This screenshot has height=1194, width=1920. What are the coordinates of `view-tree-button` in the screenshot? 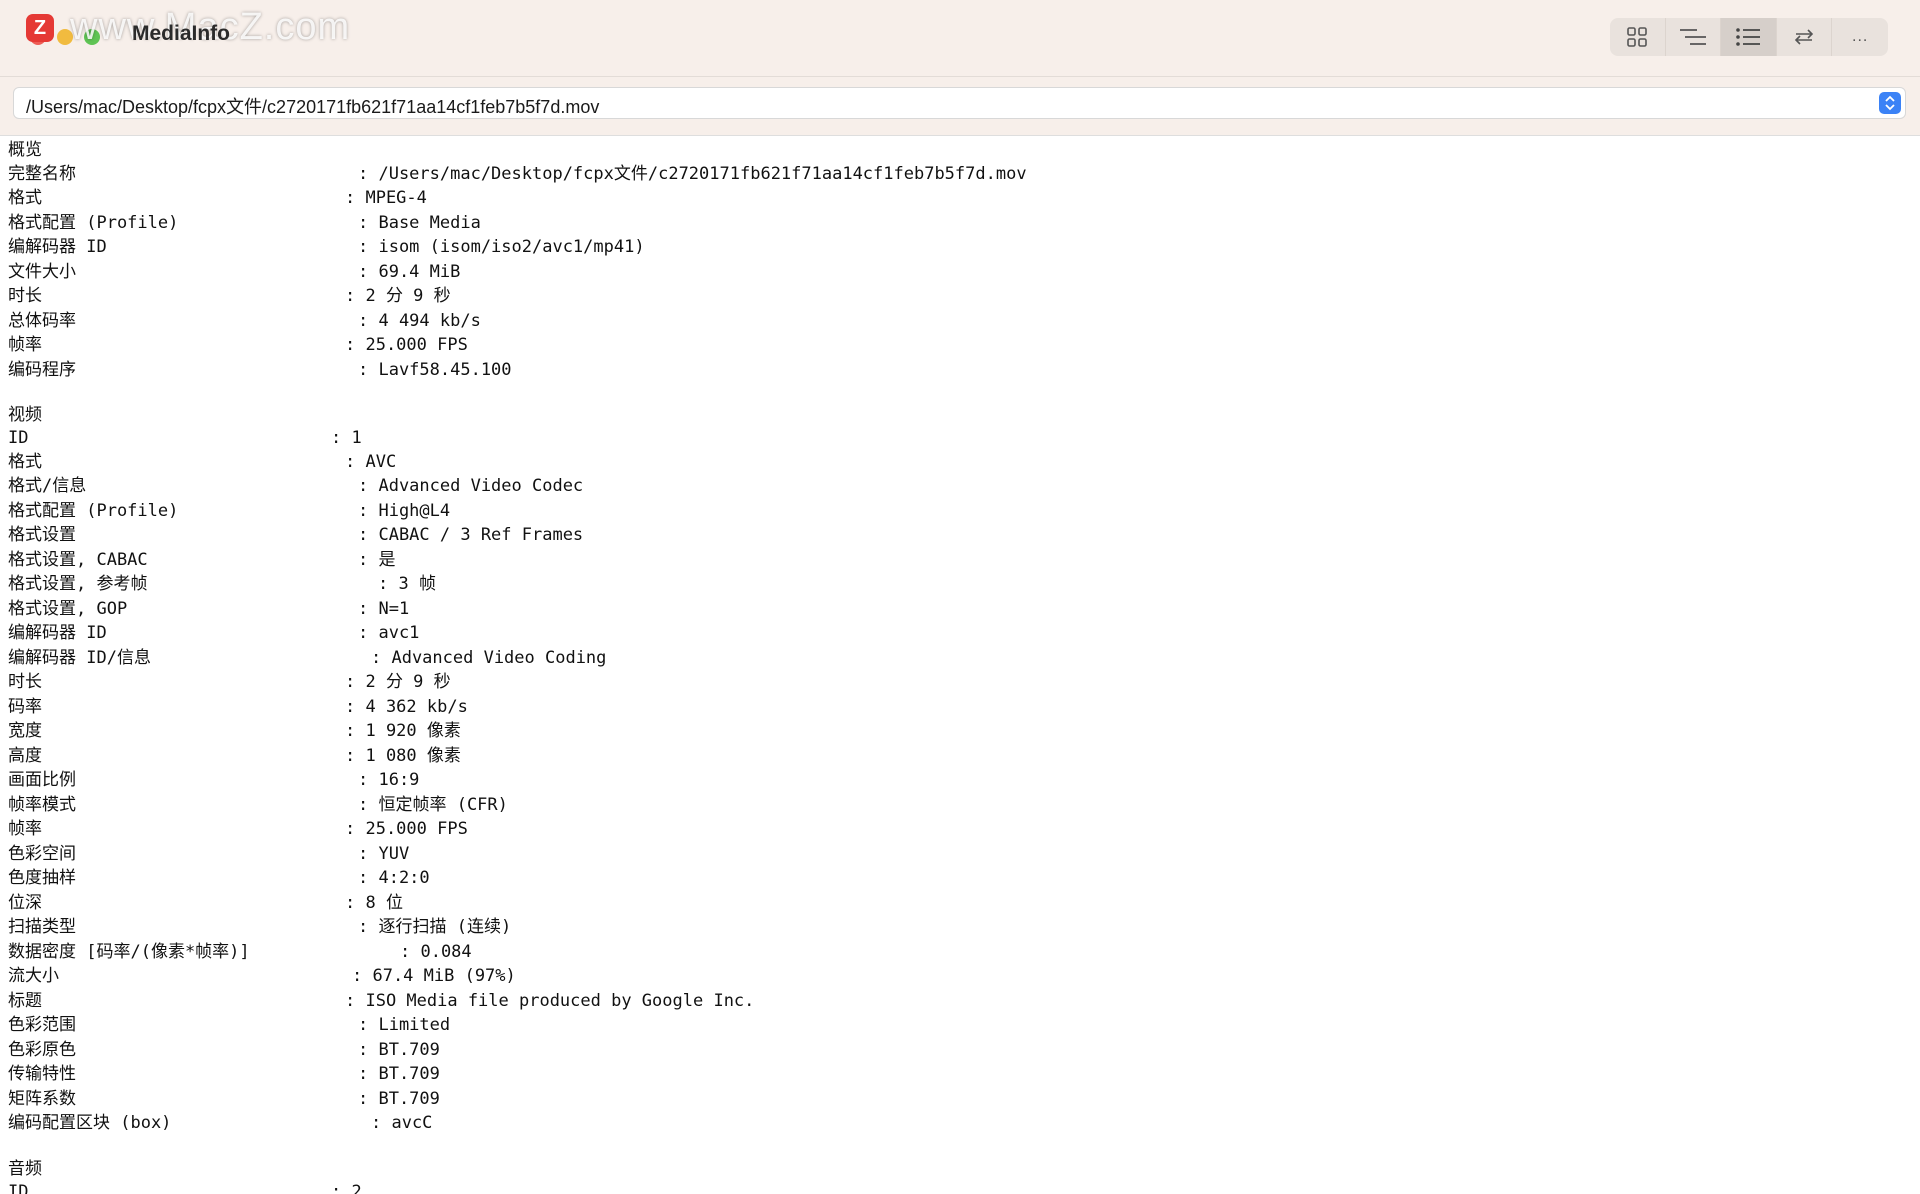 It's located at (1694, 37).